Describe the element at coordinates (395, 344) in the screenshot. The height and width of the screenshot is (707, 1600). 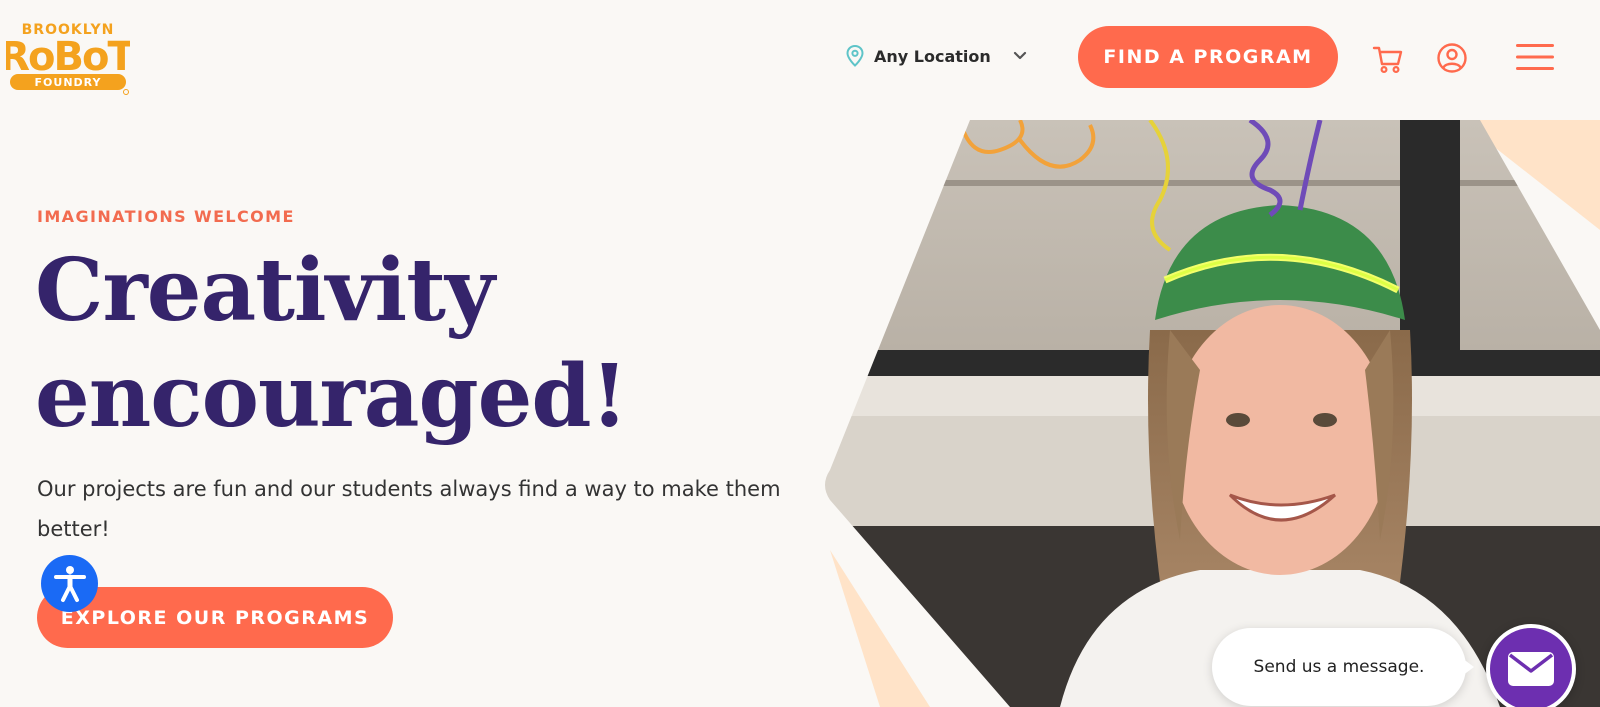
I see `hero-headline: Creativity encouraged!` at that location.